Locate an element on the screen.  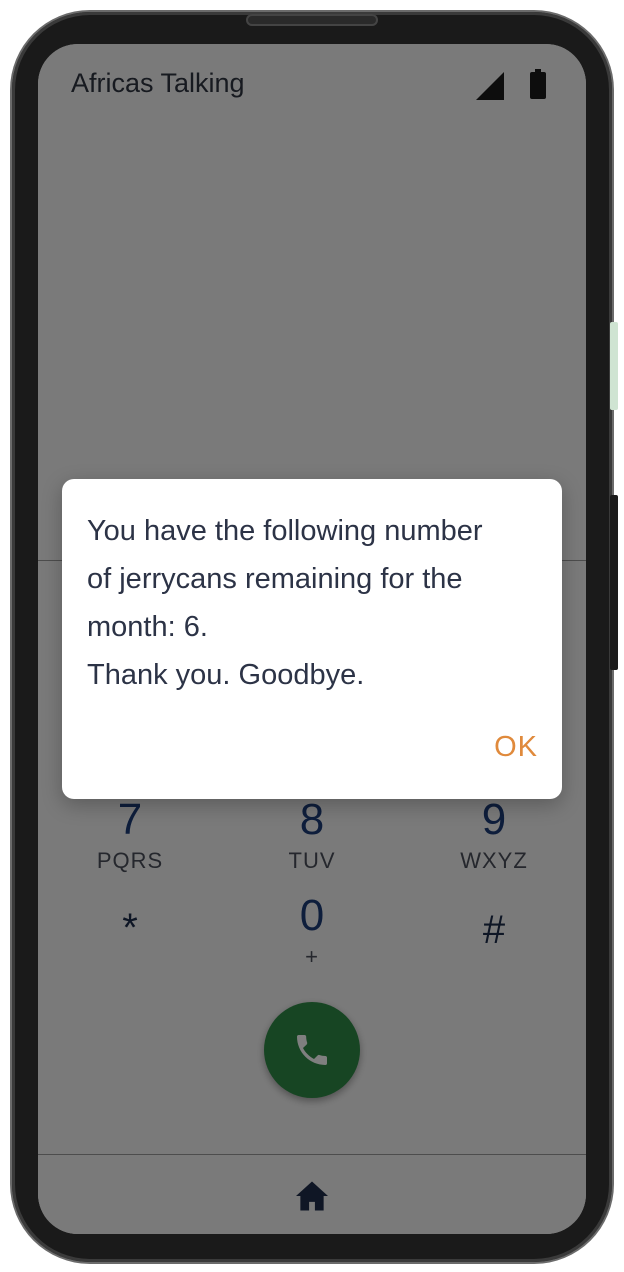
key-star: * is located at coordinates (130, 928).